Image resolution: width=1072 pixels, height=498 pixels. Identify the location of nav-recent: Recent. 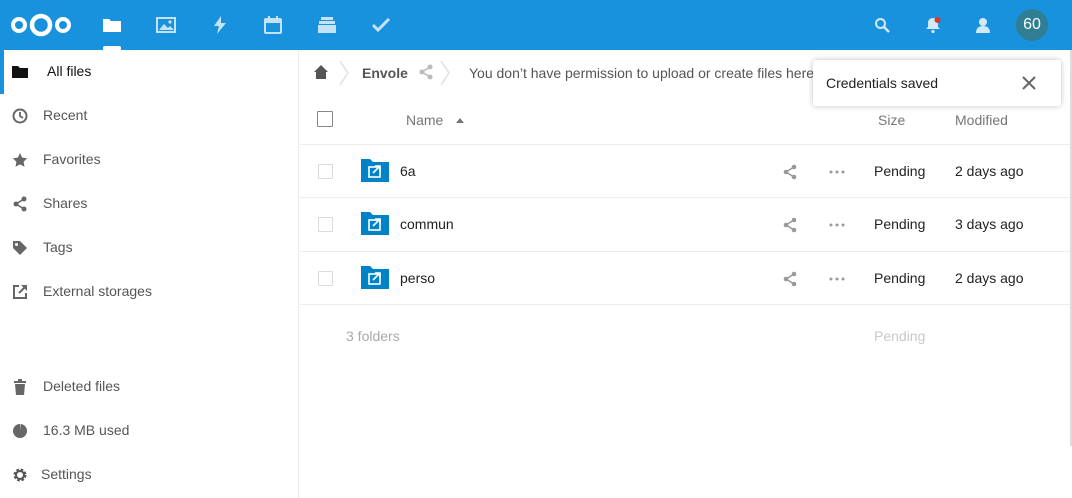
(149, 116).